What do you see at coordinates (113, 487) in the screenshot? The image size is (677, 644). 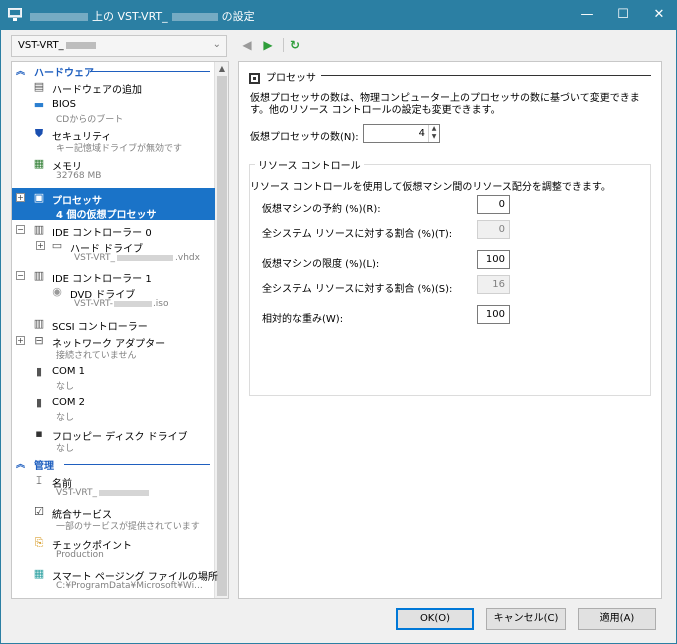 I see `tree-item-name: 𝙸 名前 VST-VRT_` at bounding box center [113, 487].